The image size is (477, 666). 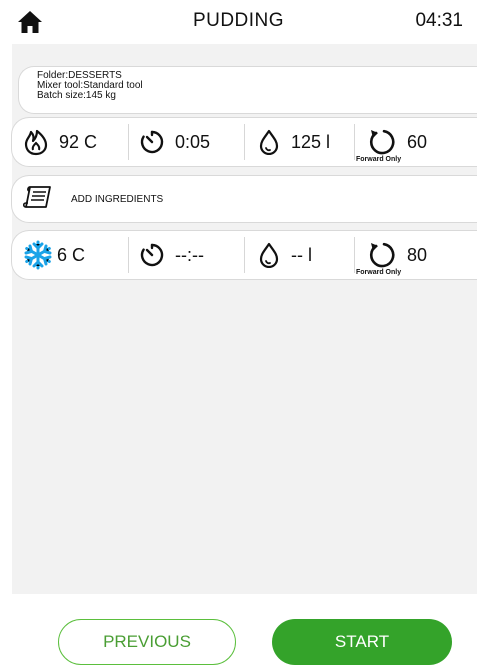 I want to click on water-value: -- l, so click(x=301, y=254).